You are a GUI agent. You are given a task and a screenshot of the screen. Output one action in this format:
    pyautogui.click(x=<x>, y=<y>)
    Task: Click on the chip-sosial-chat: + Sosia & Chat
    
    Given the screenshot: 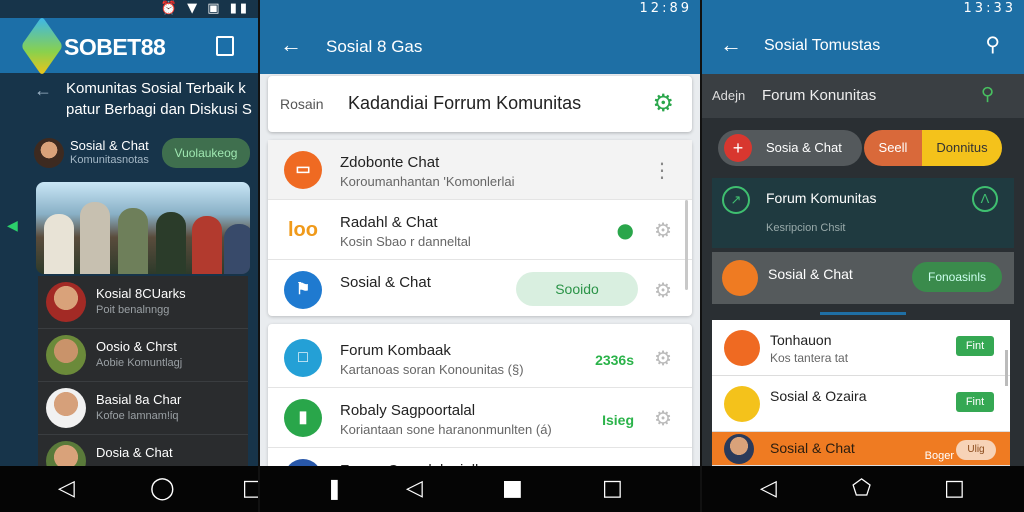 What is the action you would take?
    pyautogui.click(x=790, y=148)
    